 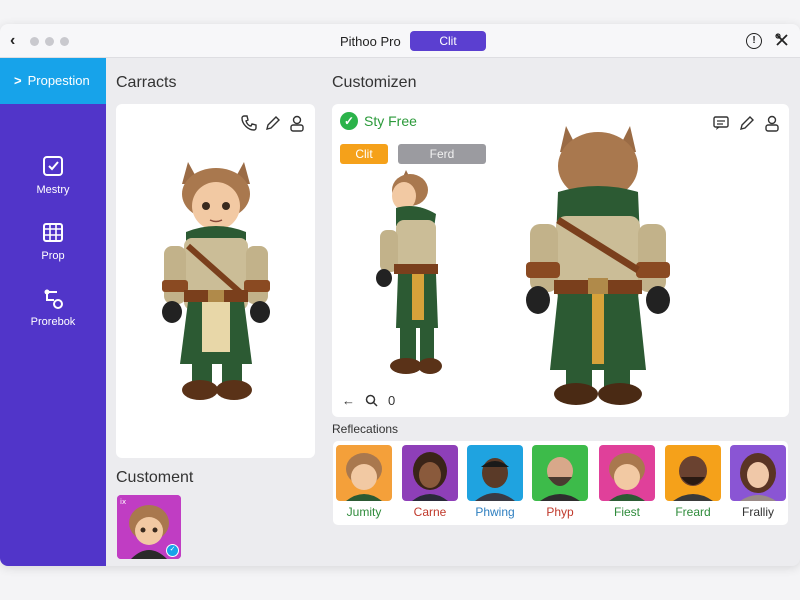 I want to click on sidebar: > Propestion Mestry Prop Prorebok, so click(x=53, y=312).